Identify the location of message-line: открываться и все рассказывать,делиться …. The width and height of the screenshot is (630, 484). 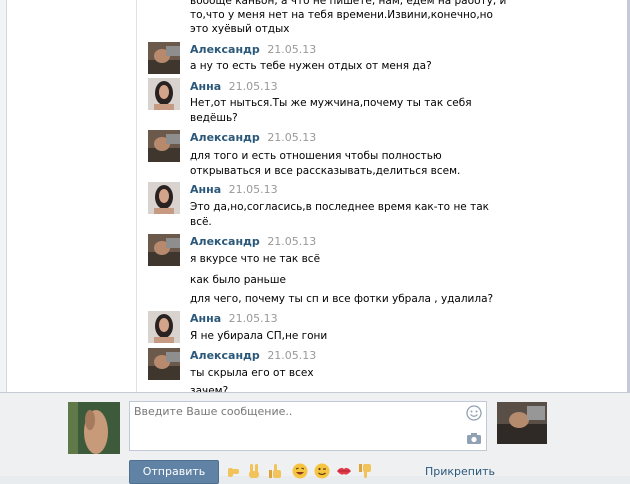
(325, 171).